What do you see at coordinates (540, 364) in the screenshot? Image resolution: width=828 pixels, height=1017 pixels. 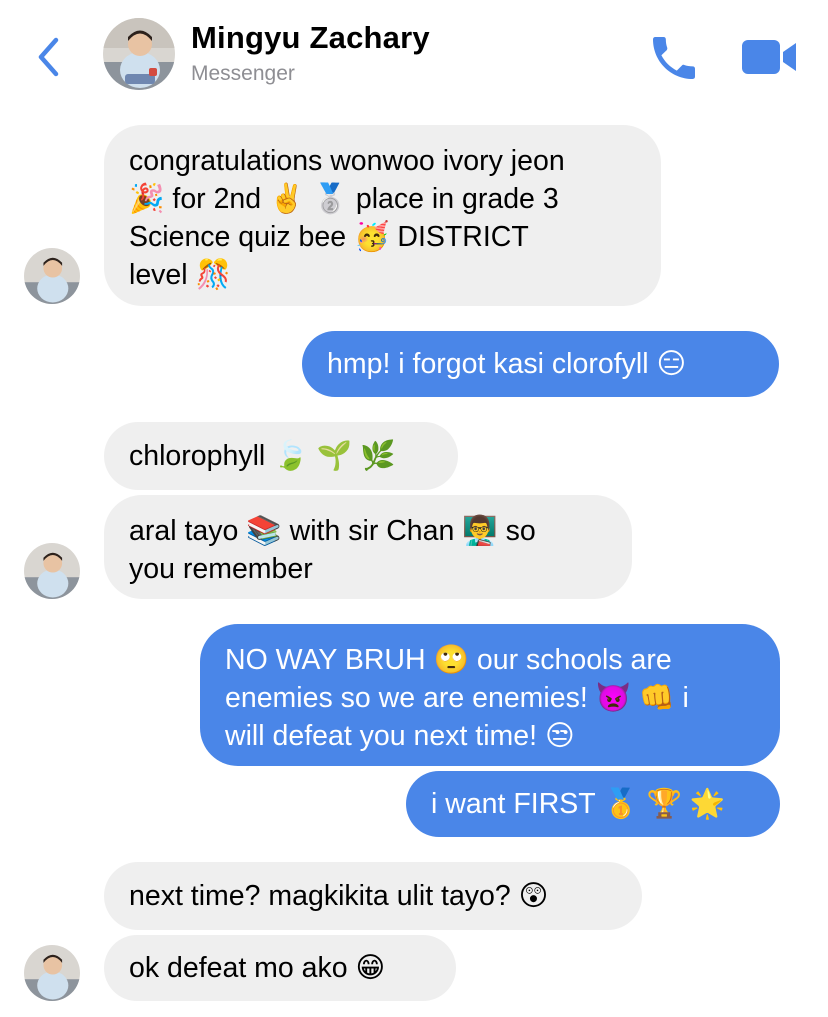 I see `message-outgoing: hmp! i forgot kasi clorofyll 😑` at bounding box center [540, 364].